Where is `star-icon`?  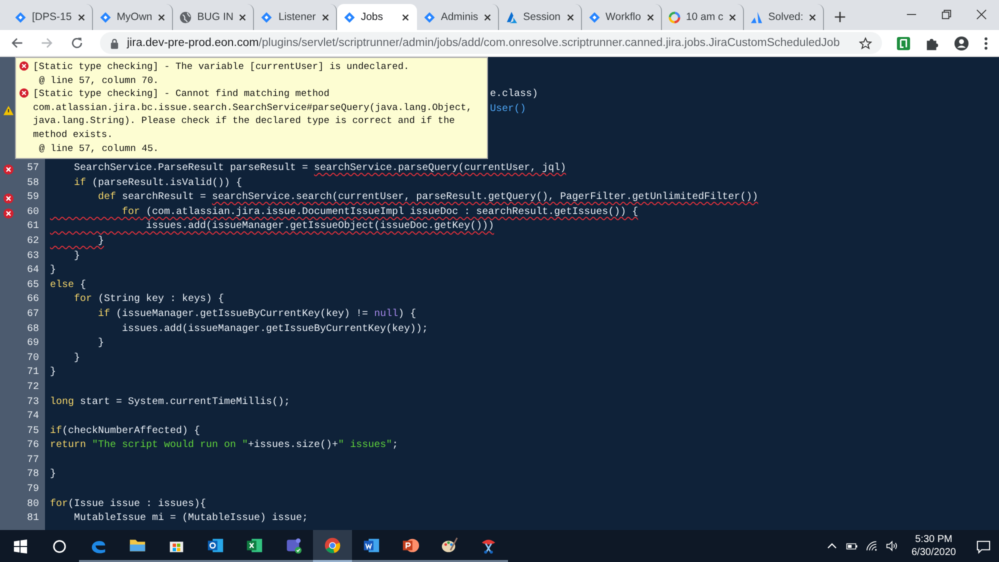
star-icon is located at coordinates (865, 43).